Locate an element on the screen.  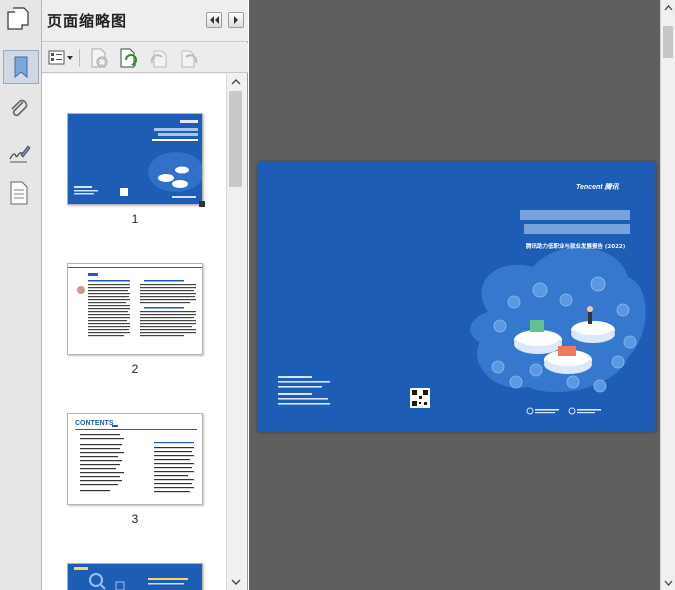
paperclip-icon is located at coordinates (19, 108).